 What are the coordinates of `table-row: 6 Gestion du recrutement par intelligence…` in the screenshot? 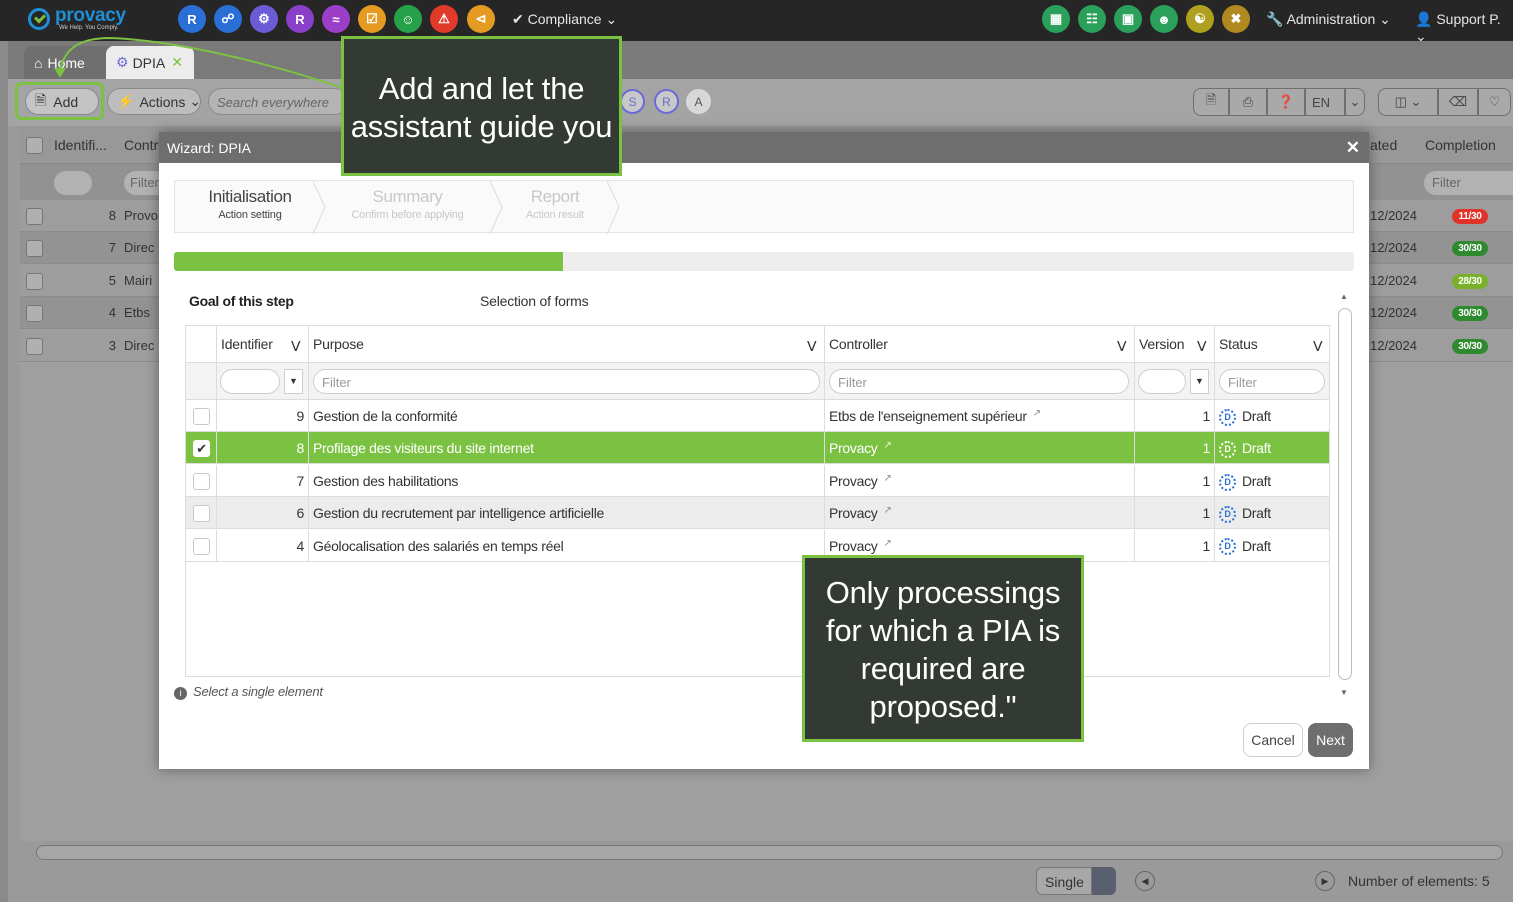 It's located at (757, 513).